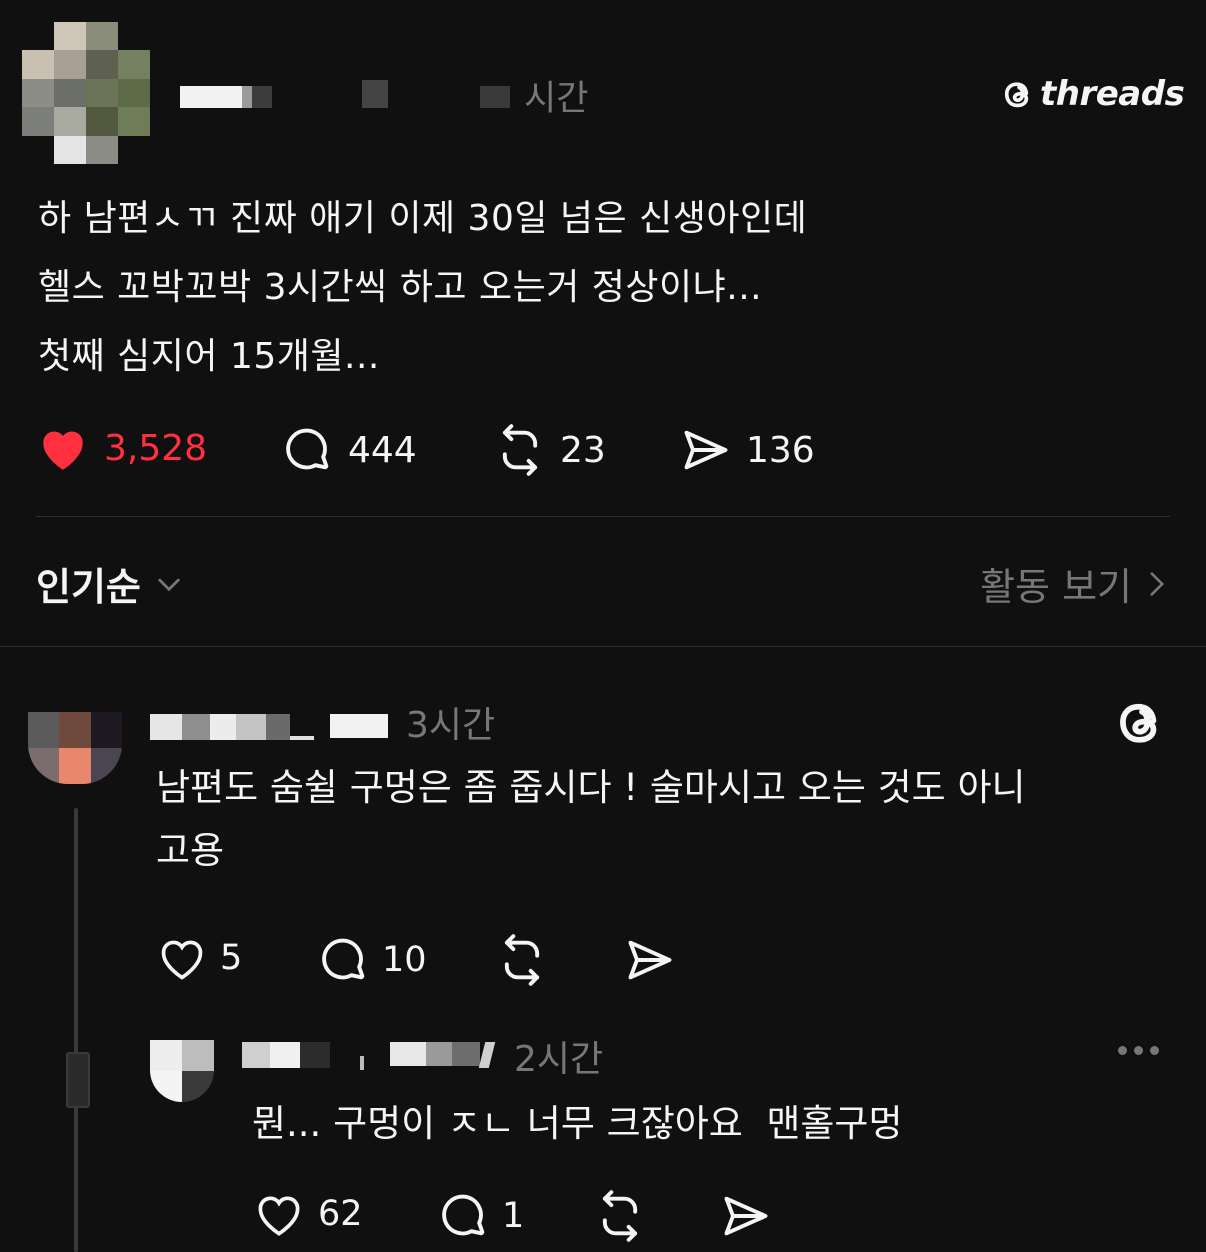 The image size is (1206, 1252). I want to click on sort-dropdown: 인기순, so click(110, 583).